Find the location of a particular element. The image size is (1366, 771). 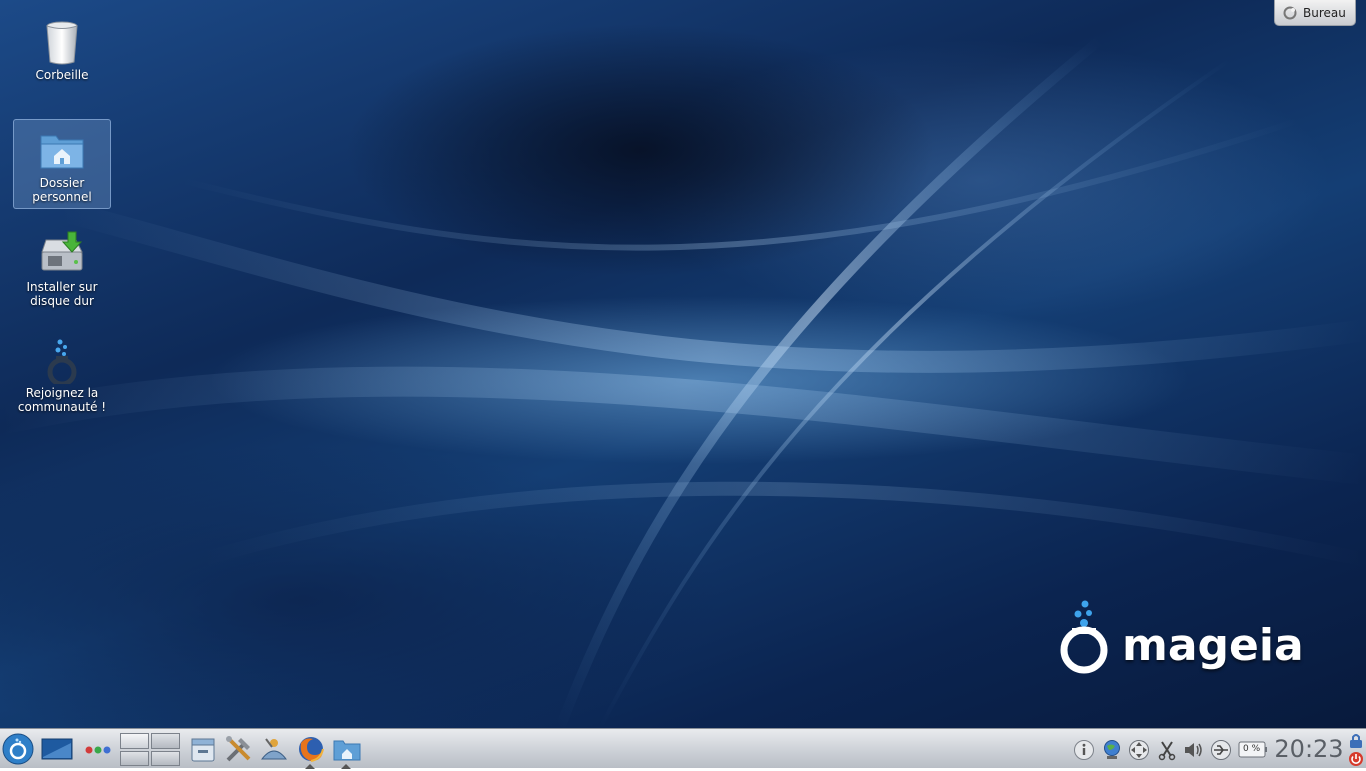

activities-button is located at coordinates (98, 749).